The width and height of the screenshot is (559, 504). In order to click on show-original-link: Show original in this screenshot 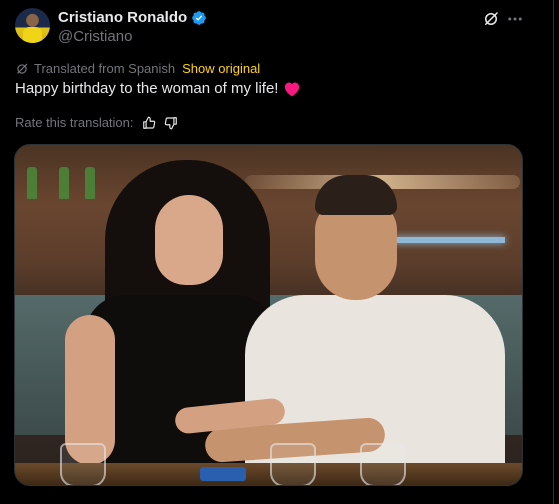, I will do `click(221, 68)`.